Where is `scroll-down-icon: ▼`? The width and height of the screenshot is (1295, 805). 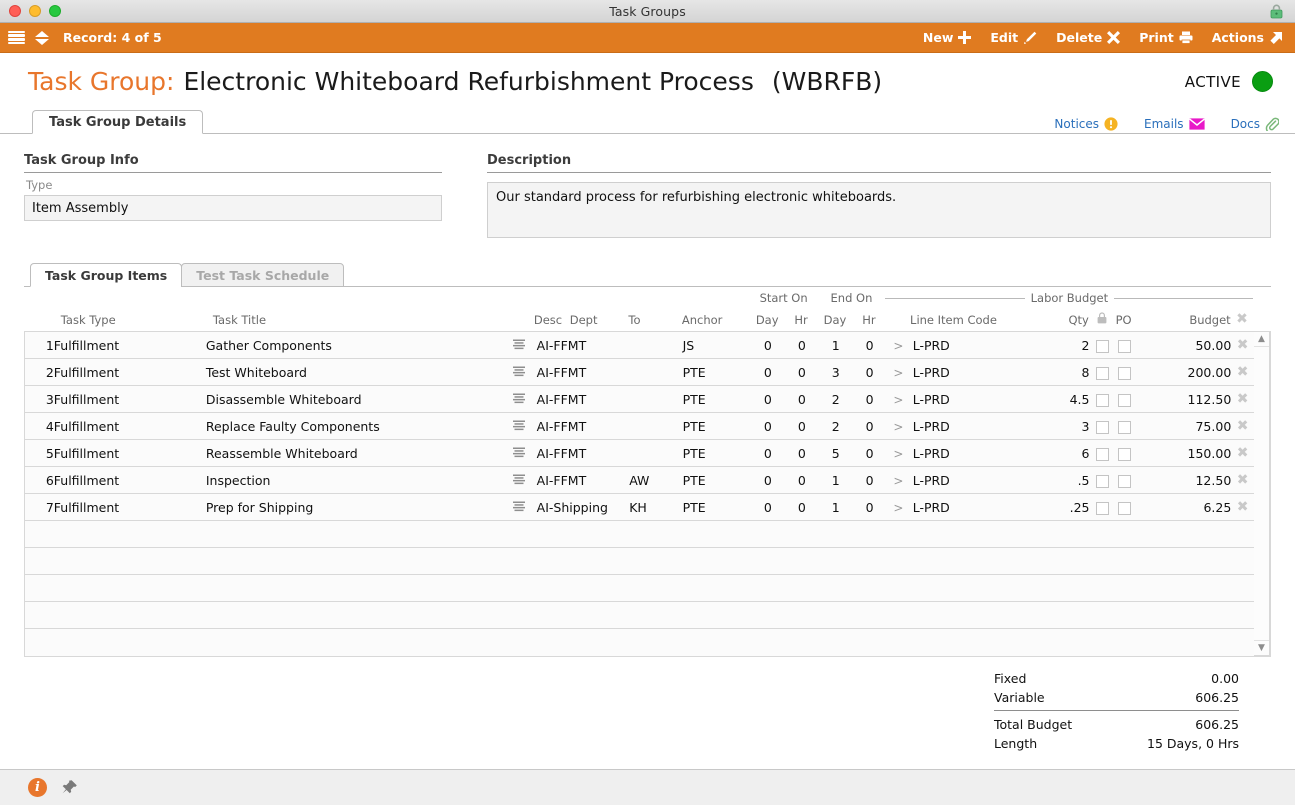 scroll-down-icon: ▼ is located at coordinates (1261, 647).